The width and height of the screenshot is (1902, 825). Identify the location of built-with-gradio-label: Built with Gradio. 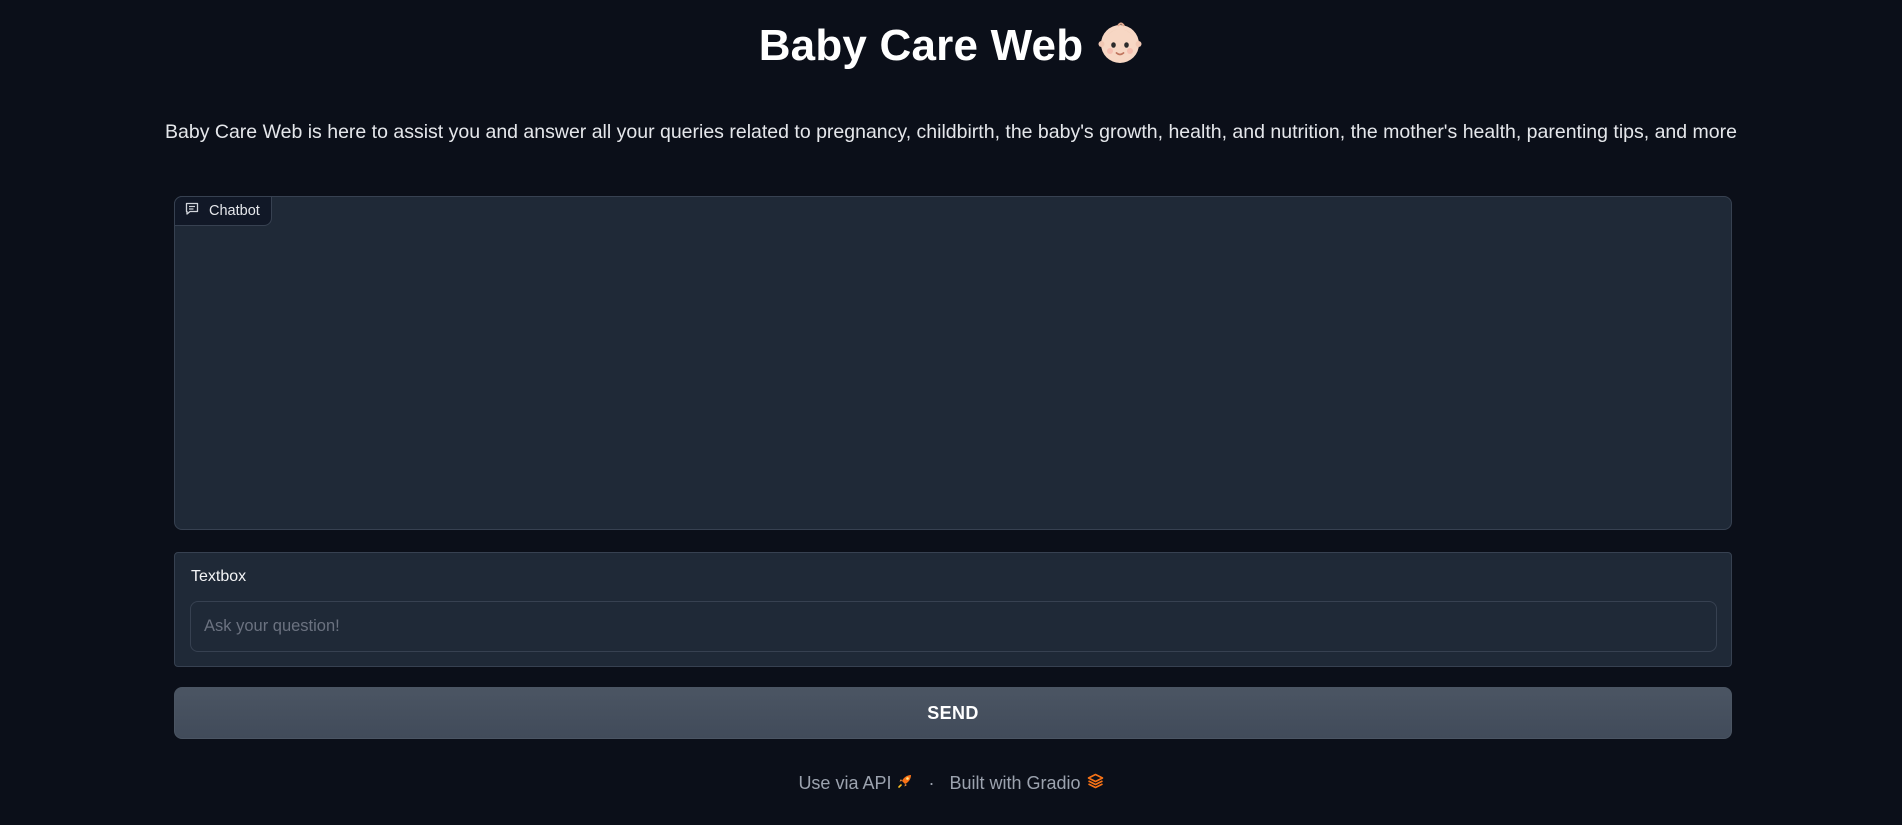
(1015, 783).